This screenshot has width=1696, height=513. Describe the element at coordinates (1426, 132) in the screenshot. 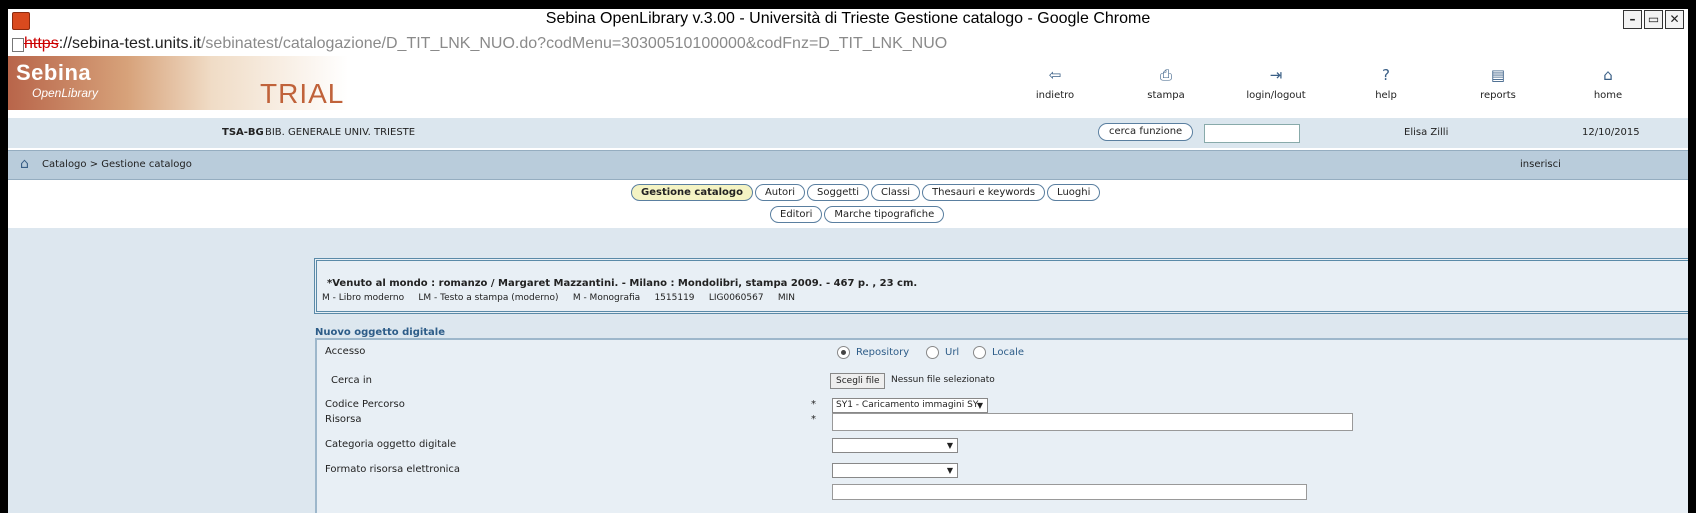

I see `user-name: Elisa Zilli` at that location.